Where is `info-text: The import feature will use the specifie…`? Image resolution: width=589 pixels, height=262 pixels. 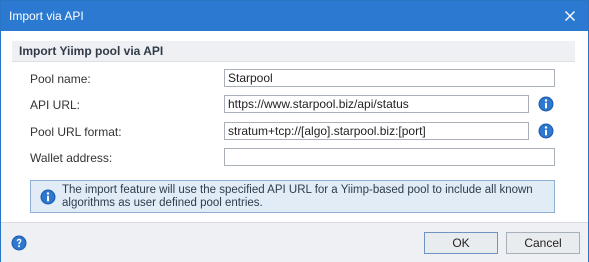
info-text: The import feature will use the specifie… is located at coordinates (297, 196).